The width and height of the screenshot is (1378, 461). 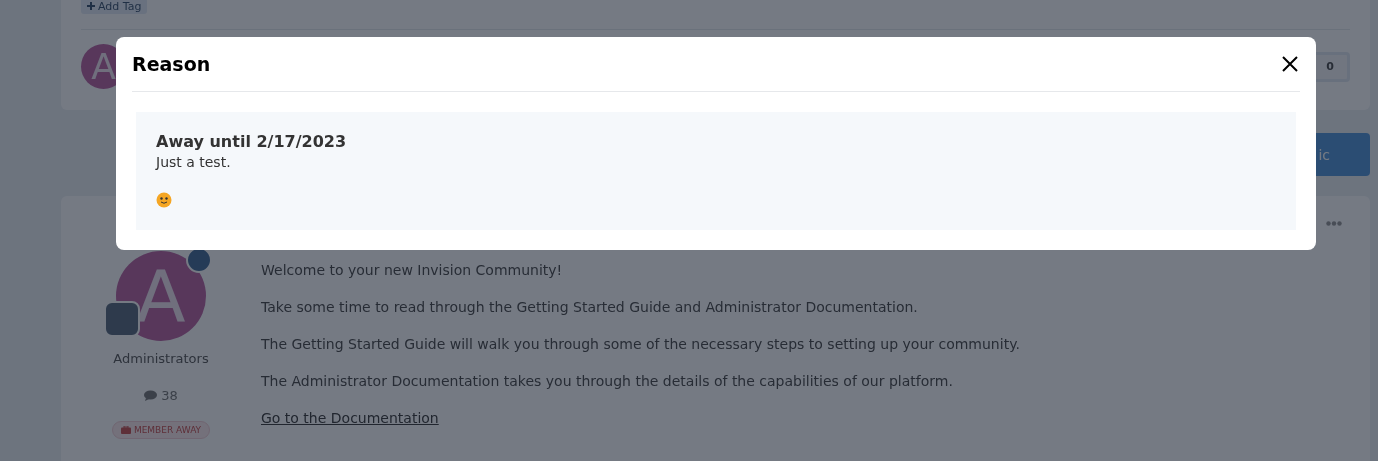 I want to click on comment-icon, so click(x=151, y=395).